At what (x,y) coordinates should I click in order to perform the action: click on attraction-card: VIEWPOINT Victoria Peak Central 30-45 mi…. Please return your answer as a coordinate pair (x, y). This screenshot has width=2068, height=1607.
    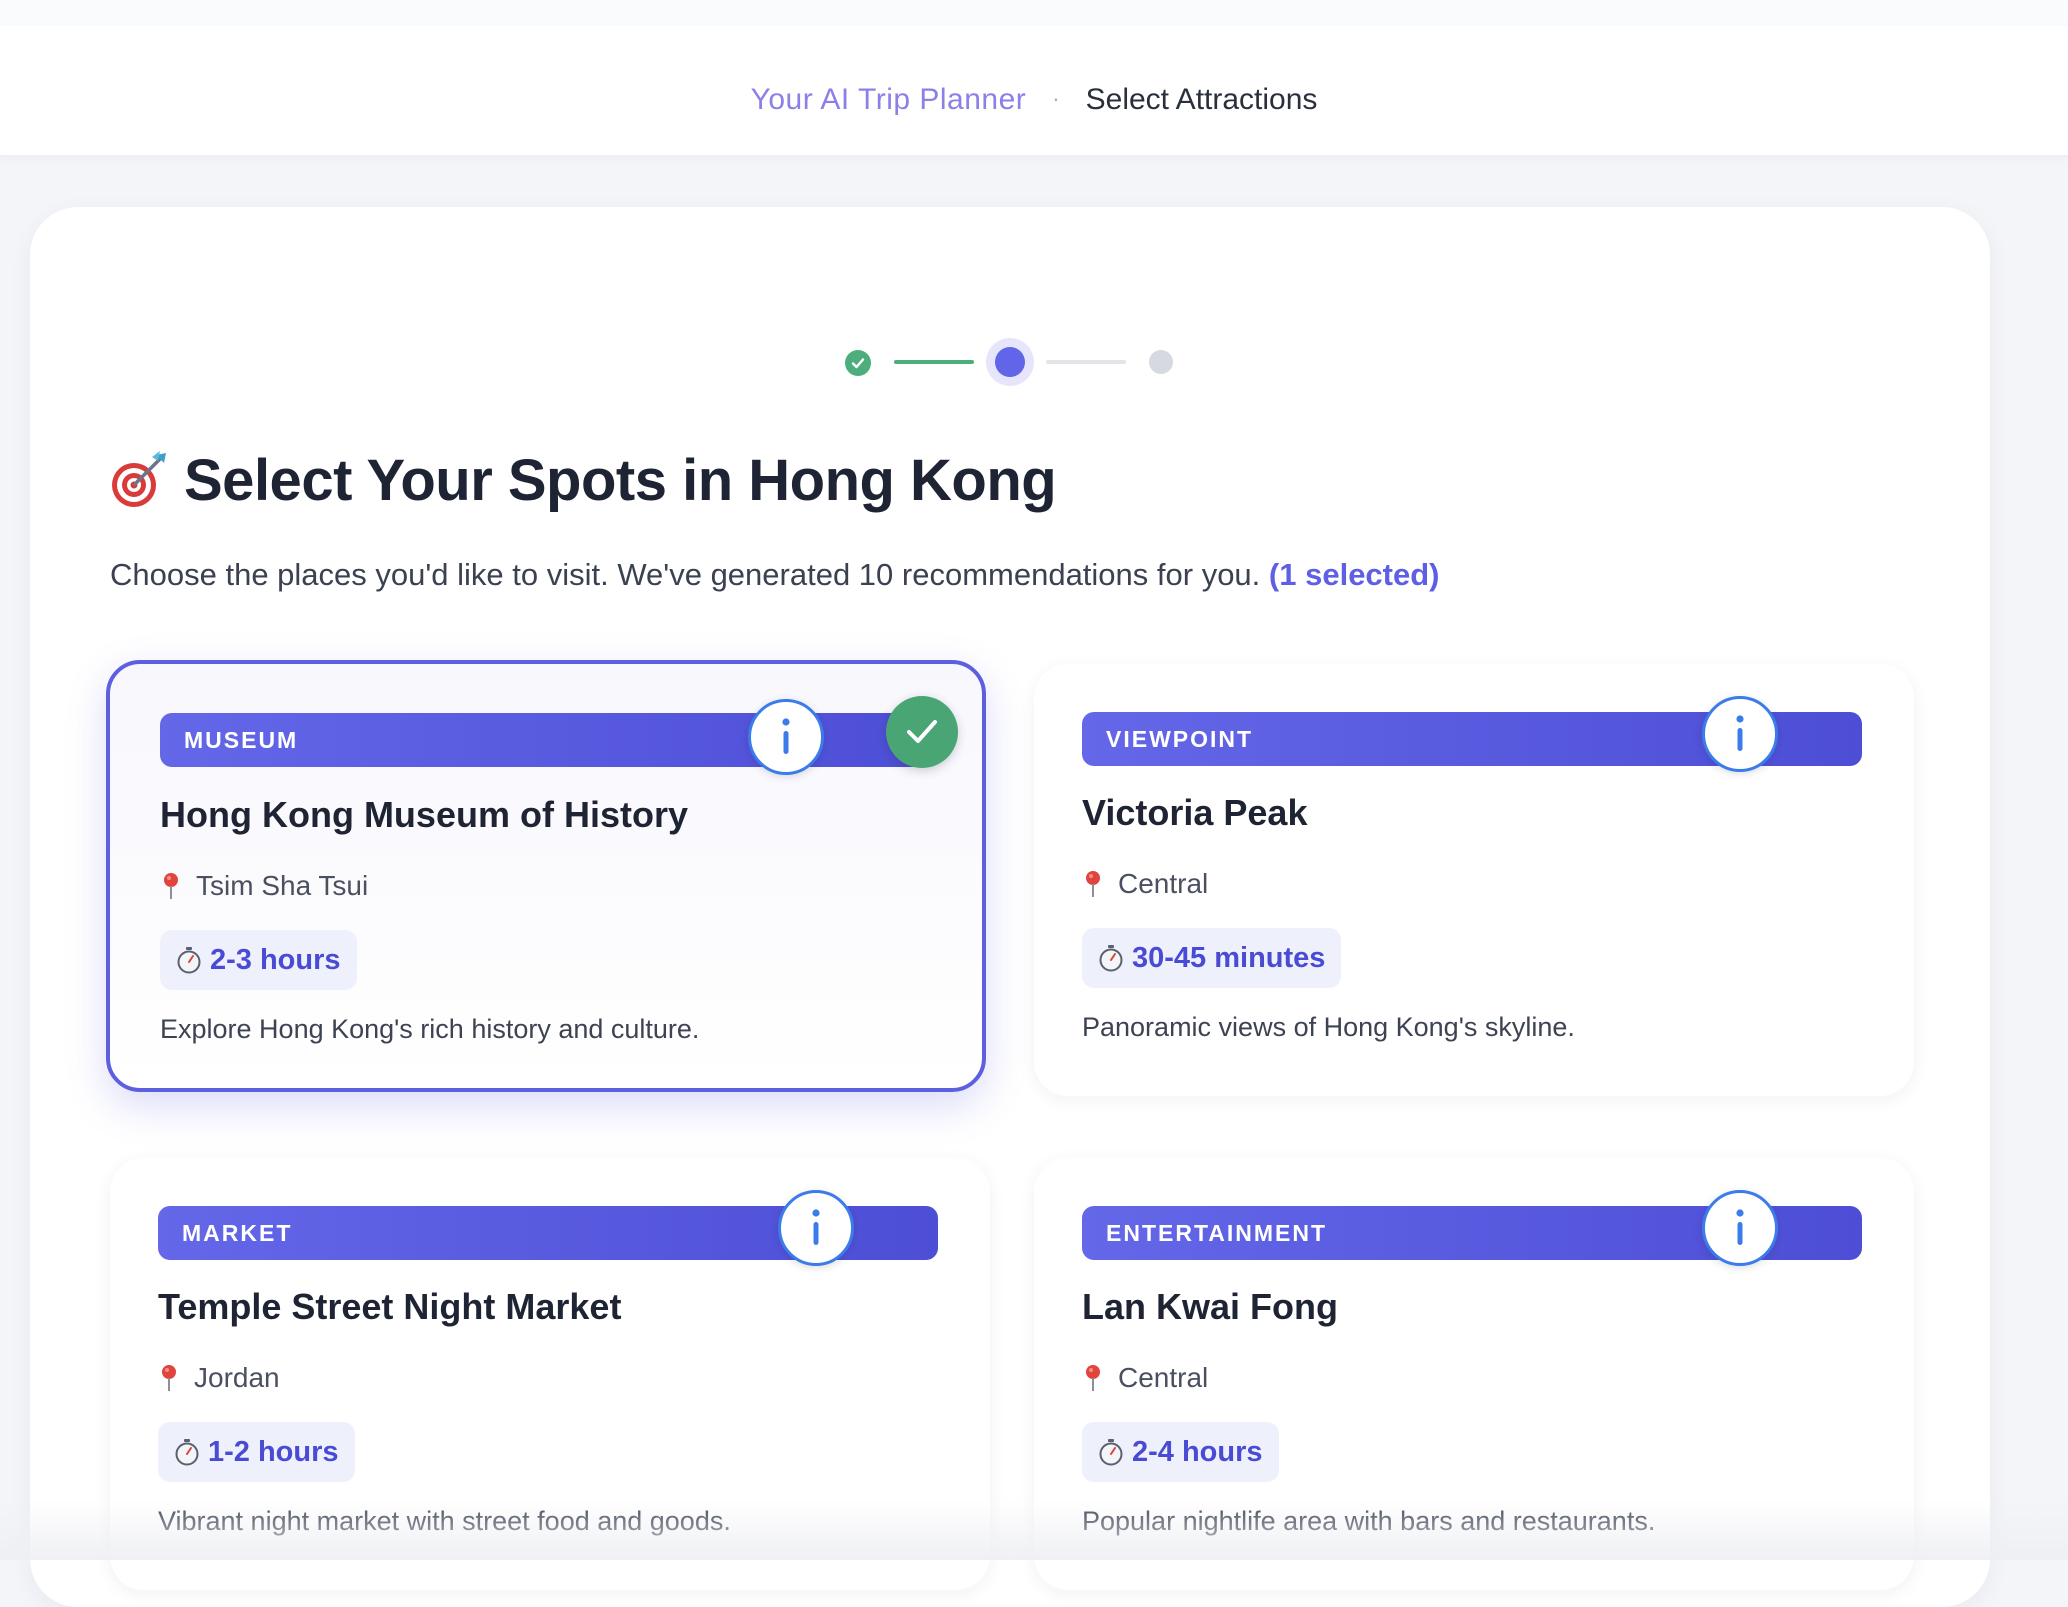
    Looking at the image, I should click on (1474, 880).